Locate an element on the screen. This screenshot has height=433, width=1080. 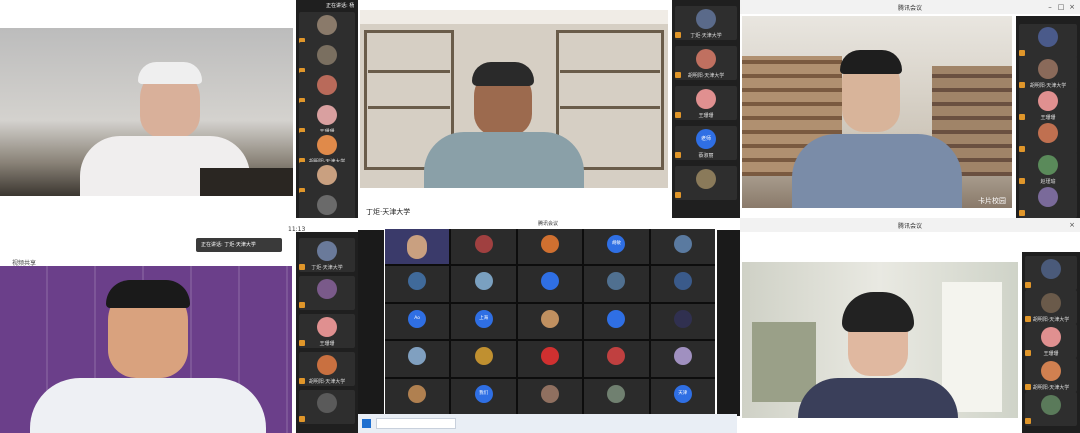
participant-strip-2: 丁炬·天津大学胡明阳·天津大学王珊珊老师 蔡淑丽 is located at coordinates (706, 109).